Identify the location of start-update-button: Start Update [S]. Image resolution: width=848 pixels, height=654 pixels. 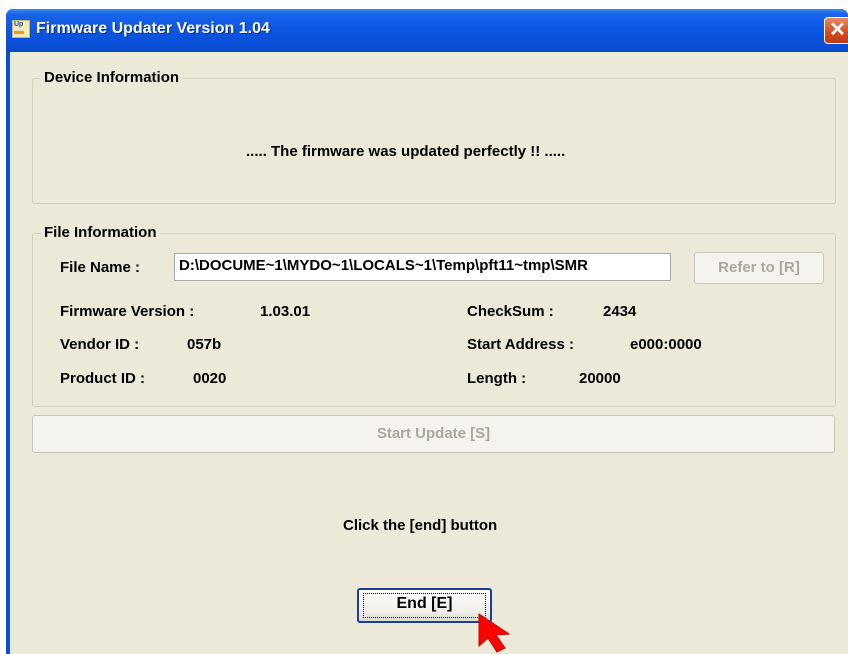
(433, 434).